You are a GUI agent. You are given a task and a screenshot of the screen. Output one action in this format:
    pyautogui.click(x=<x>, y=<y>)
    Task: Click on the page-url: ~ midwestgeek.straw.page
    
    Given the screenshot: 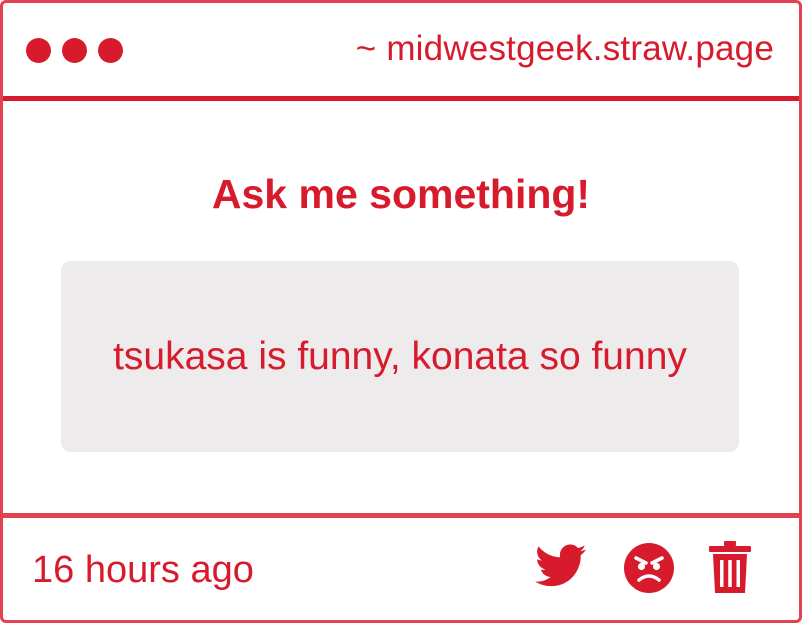 What is the action you would take?
    pyautogui.click(x=564, y=48)
    